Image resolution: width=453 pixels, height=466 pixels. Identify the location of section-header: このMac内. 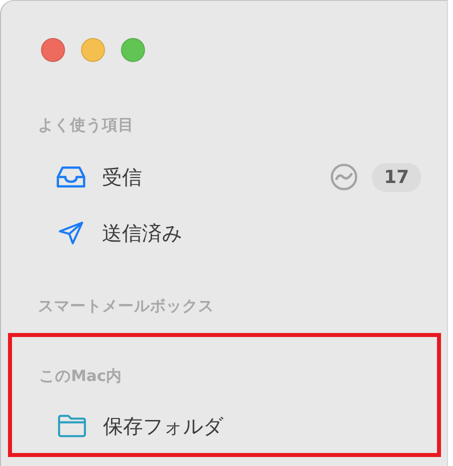
(81, 376).